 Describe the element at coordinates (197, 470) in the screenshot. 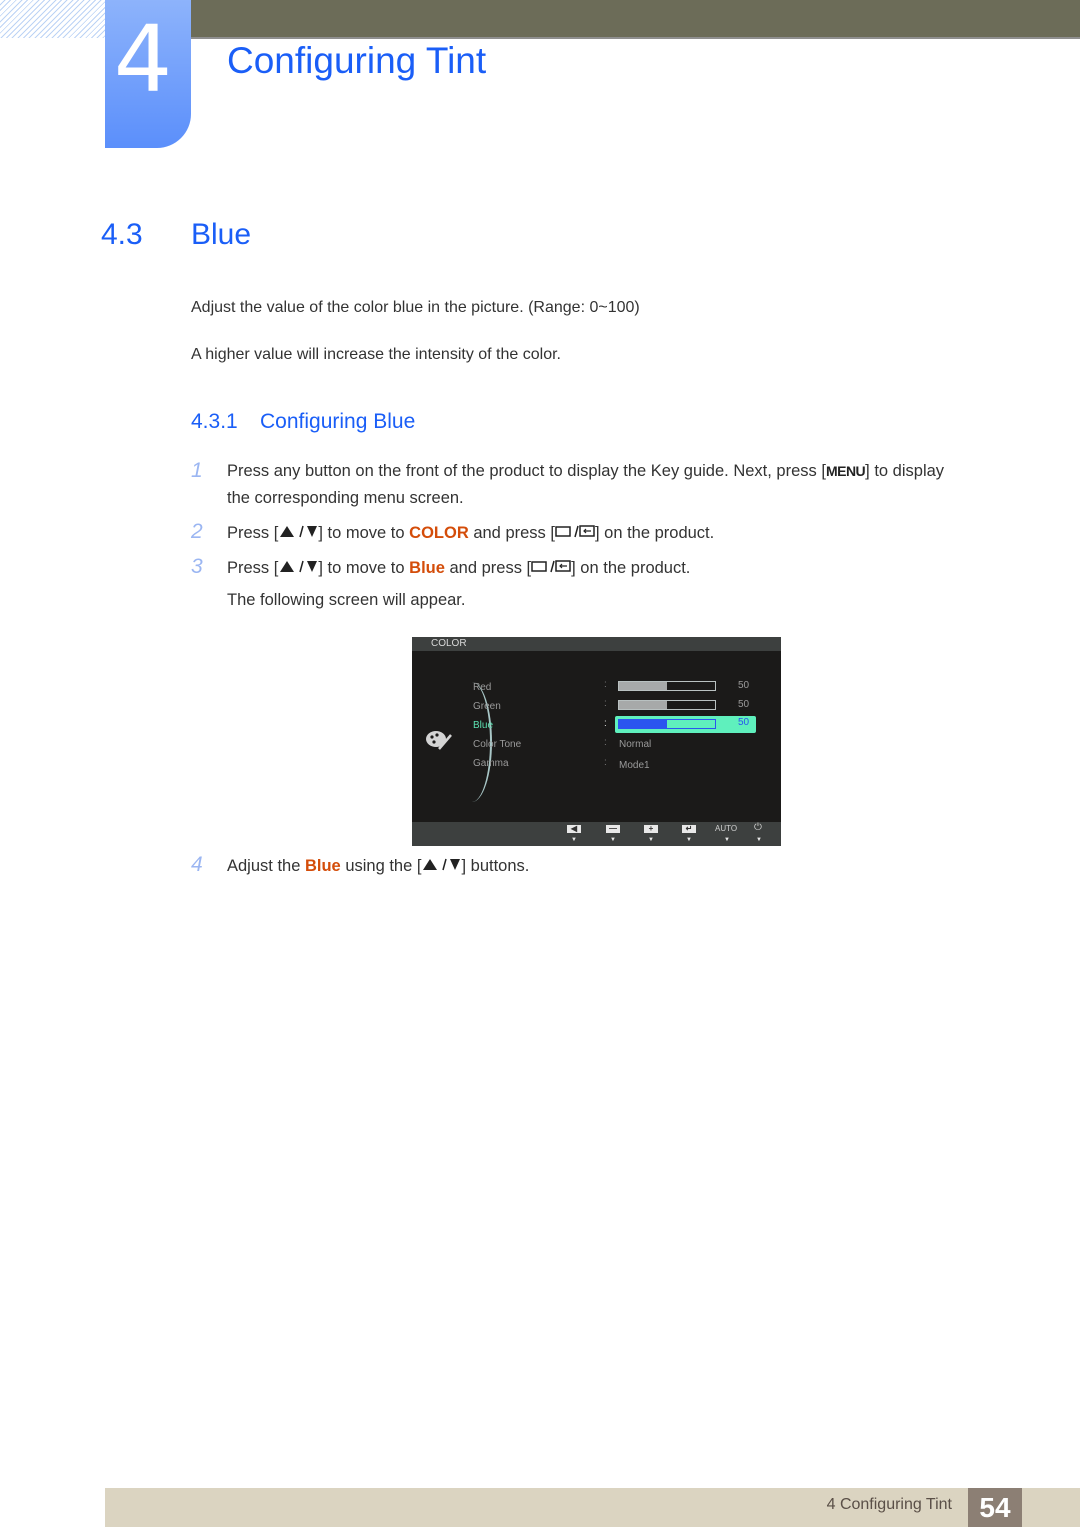

I see `step-number: 1` at that location.